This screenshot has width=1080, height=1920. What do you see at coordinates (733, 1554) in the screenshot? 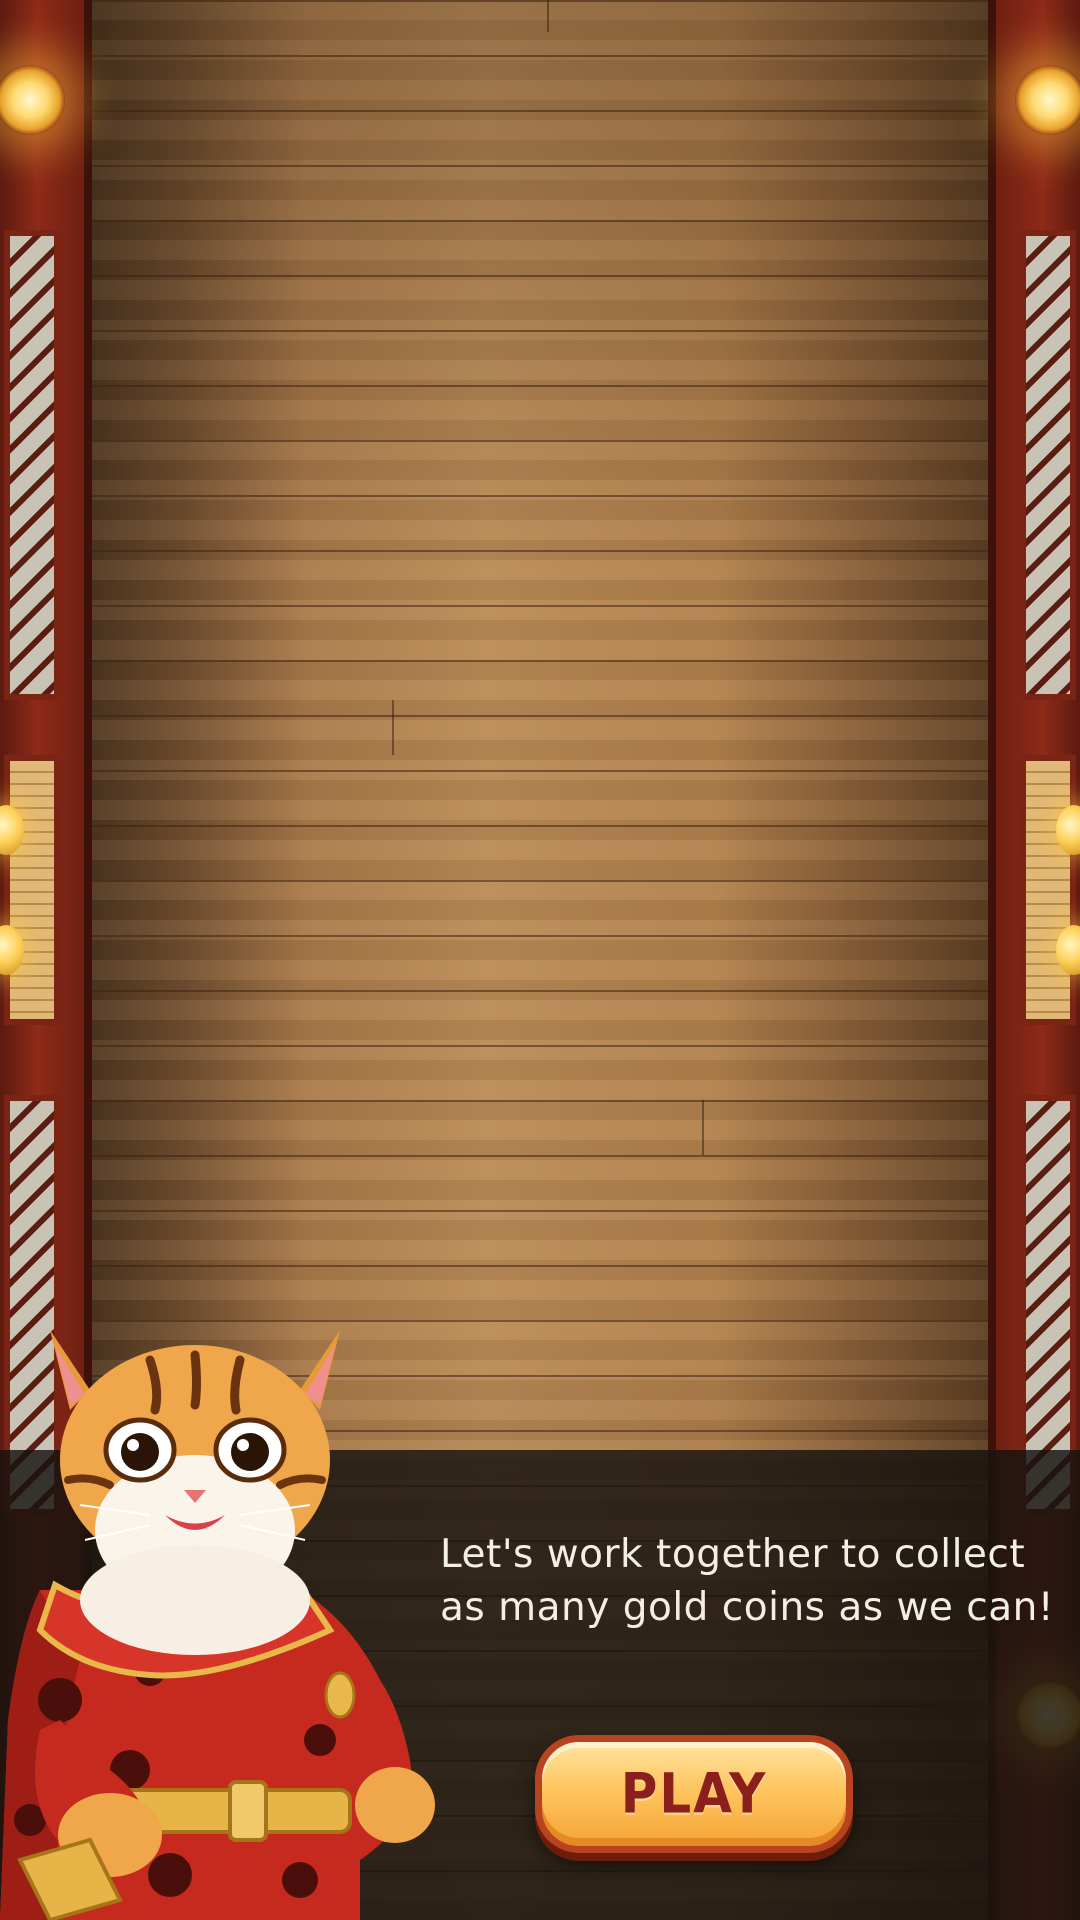
I see `dialog-message-line: Let's work together to collect` at bounding box center [733, 1554].